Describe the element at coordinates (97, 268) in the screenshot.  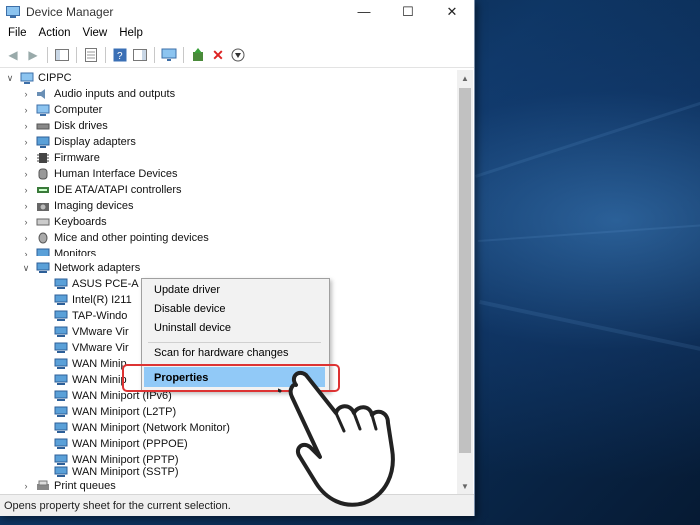
I see `tree-category-label: Network adapters` at that location.